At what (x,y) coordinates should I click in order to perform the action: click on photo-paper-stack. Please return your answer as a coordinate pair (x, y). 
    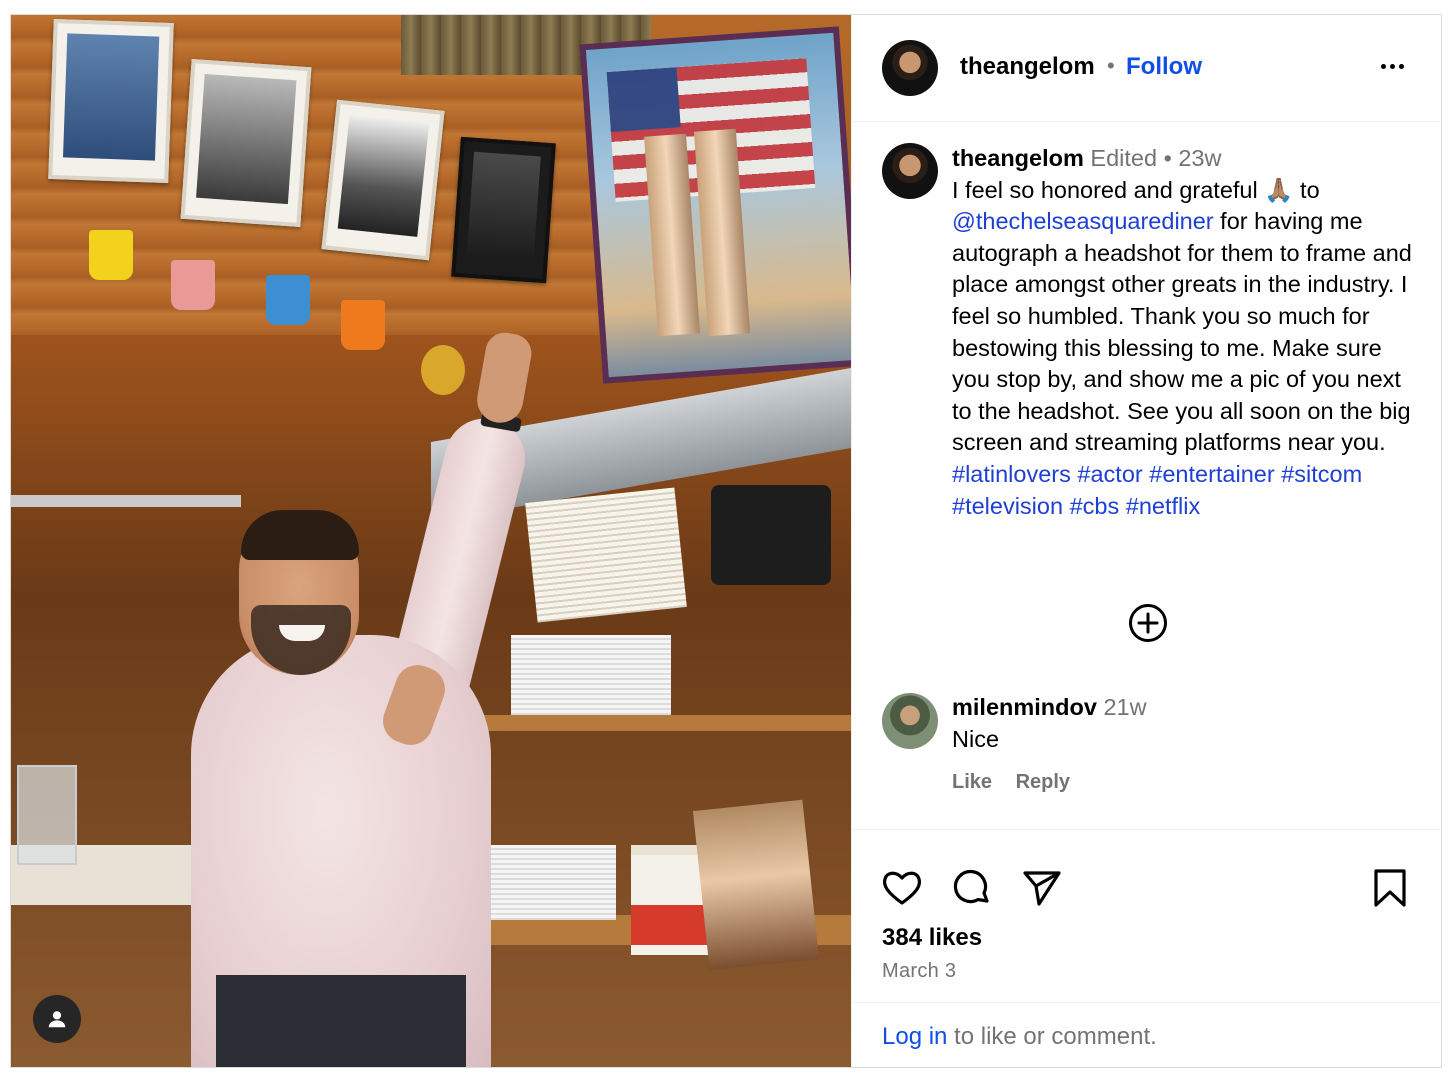
    Looking at the image, I should click on (591, 675).